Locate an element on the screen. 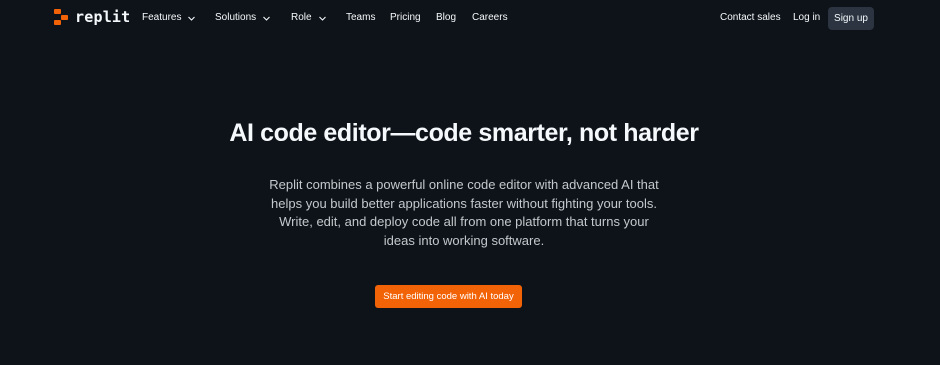 The height and width of the screenshot is (365, 940). nav-item-label: Features is located at coordinates (162, 17).